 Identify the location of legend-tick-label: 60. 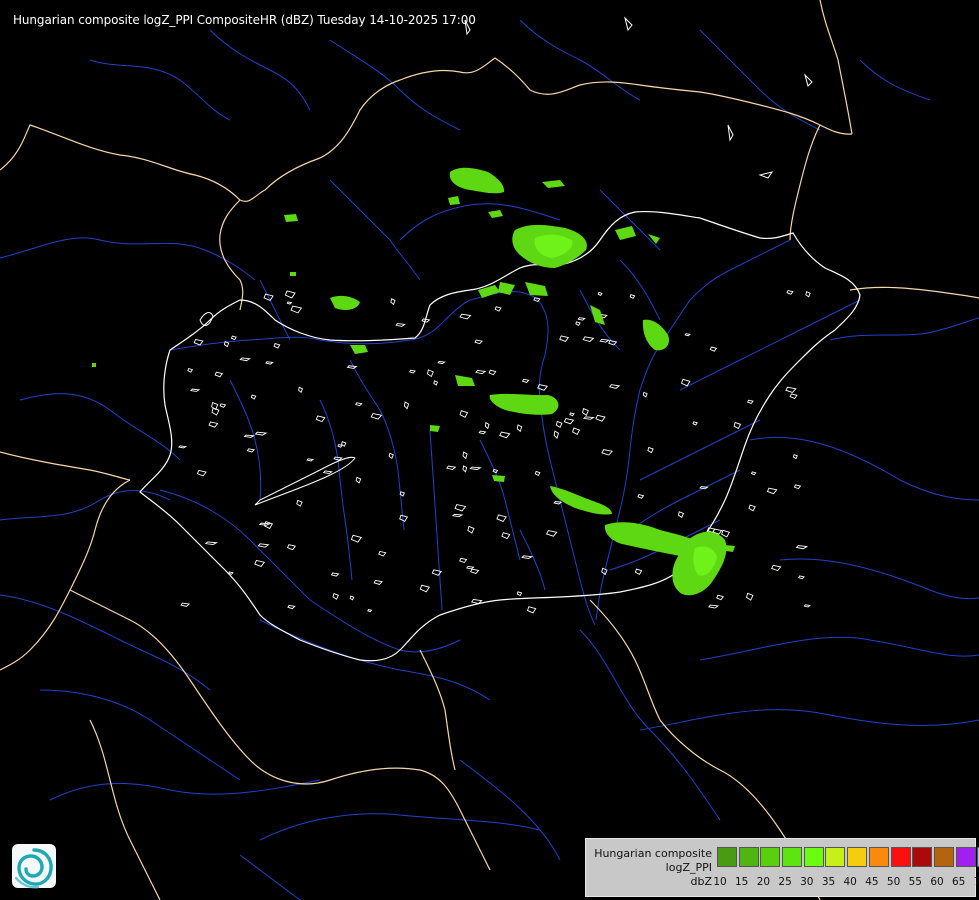
(937, 882).